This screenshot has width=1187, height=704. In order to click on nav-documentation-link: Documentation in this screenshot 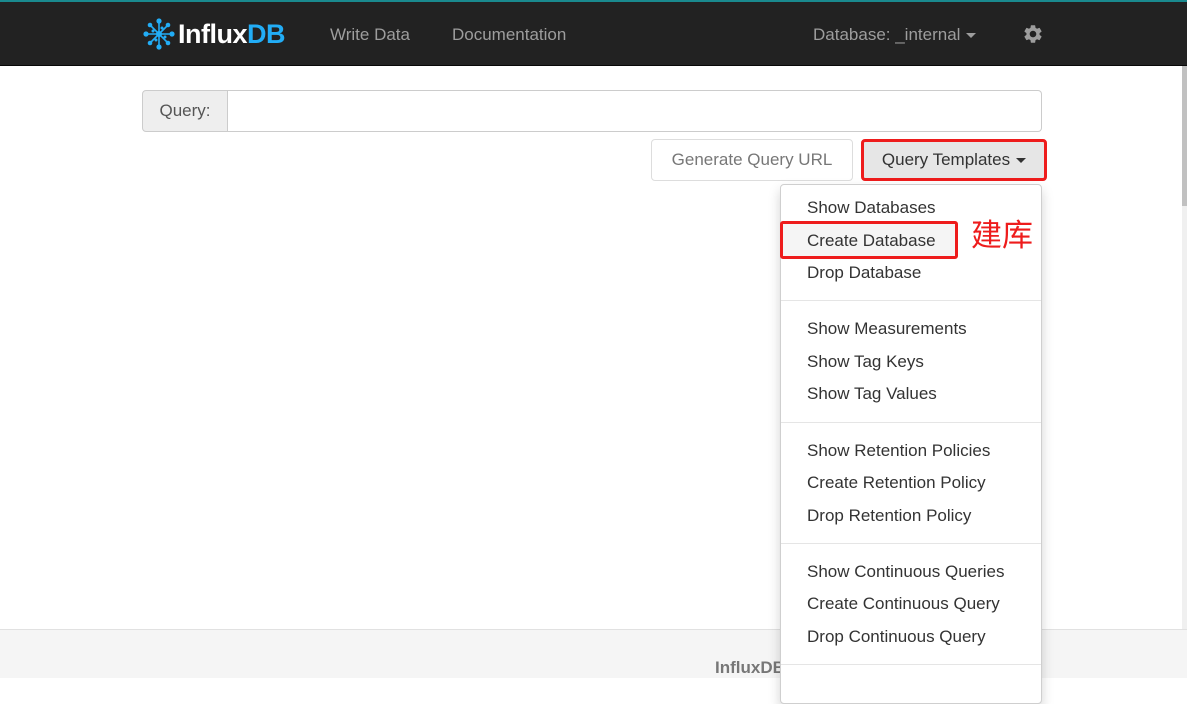, I will do `click(509, 35)`.